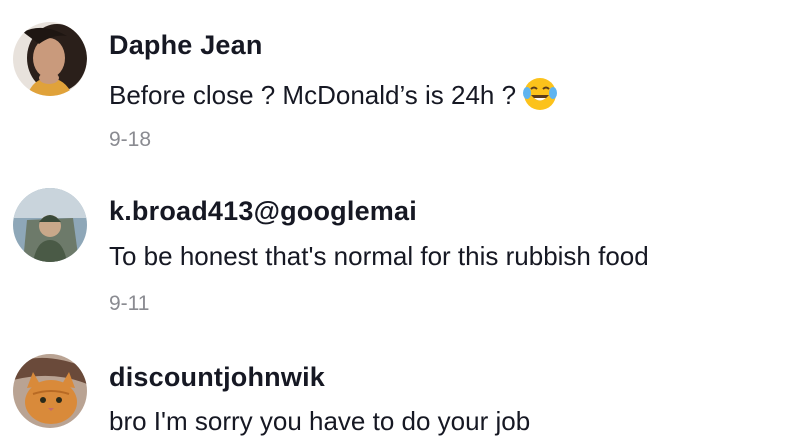 This screenshot has width=800, height=445. Describe the element at coordinates (263, 211) in the screenshot. I see `comment-username: k.broad413@googlemai` at that location.